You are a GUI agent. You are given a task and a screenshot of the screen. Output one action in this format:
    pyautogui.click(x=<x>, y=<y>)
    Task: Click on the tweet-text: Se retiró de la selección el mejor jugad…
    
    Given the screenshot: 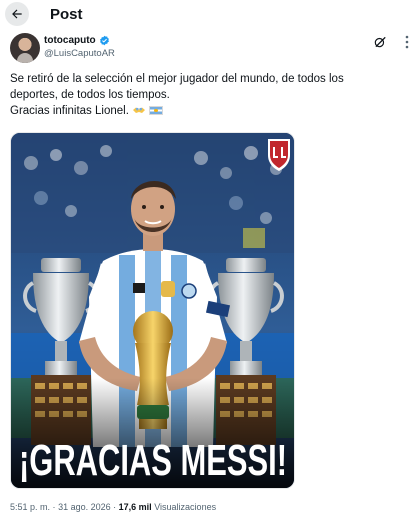 What is the action you would take?
    pyautogui.click(x=210, y=95)
    